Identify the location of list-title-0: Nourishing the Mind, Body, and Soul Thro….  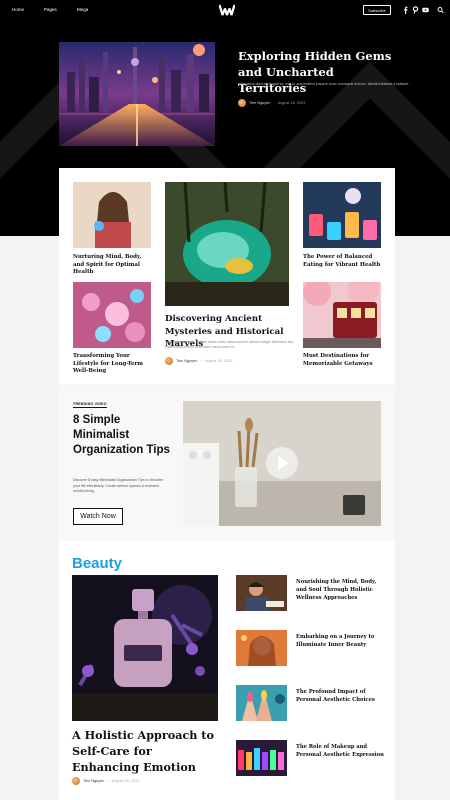
(341, 590).